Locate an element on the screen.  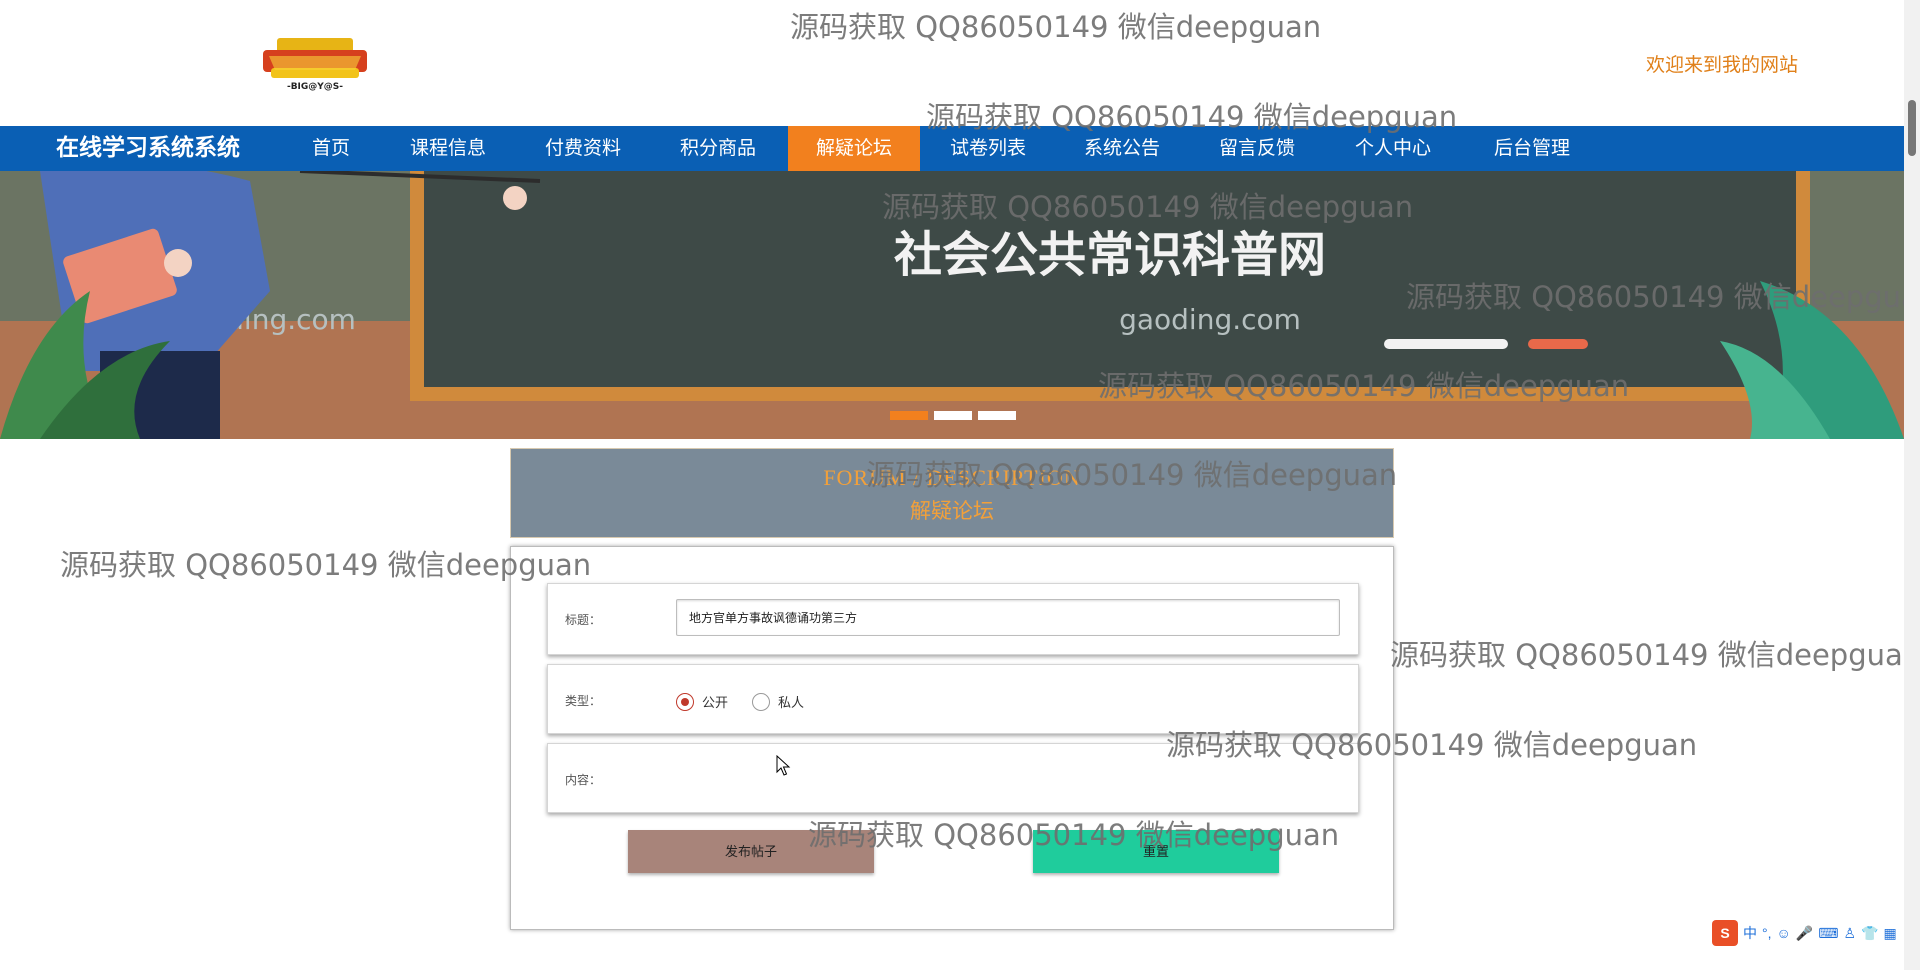
banner-watermark-right: gaoding.com is located at coordinates (1210, 319).